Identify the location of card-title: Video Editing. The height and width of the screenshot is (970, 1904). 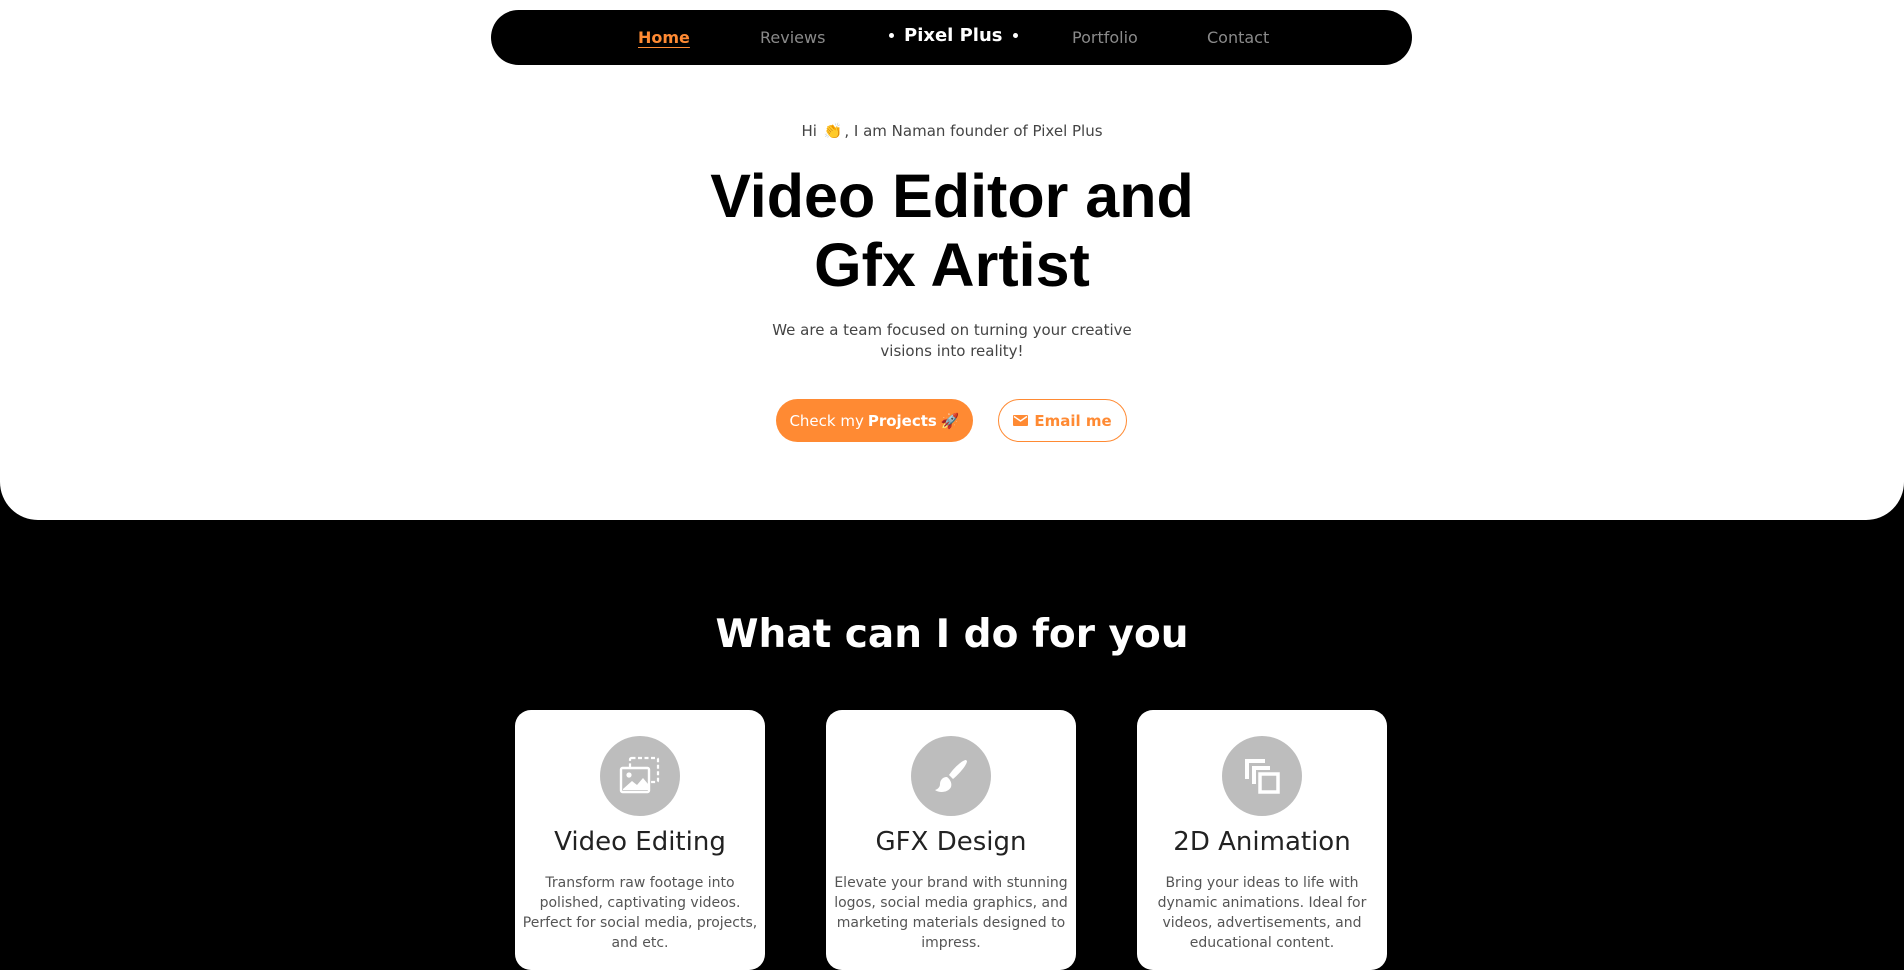
(640, 842).